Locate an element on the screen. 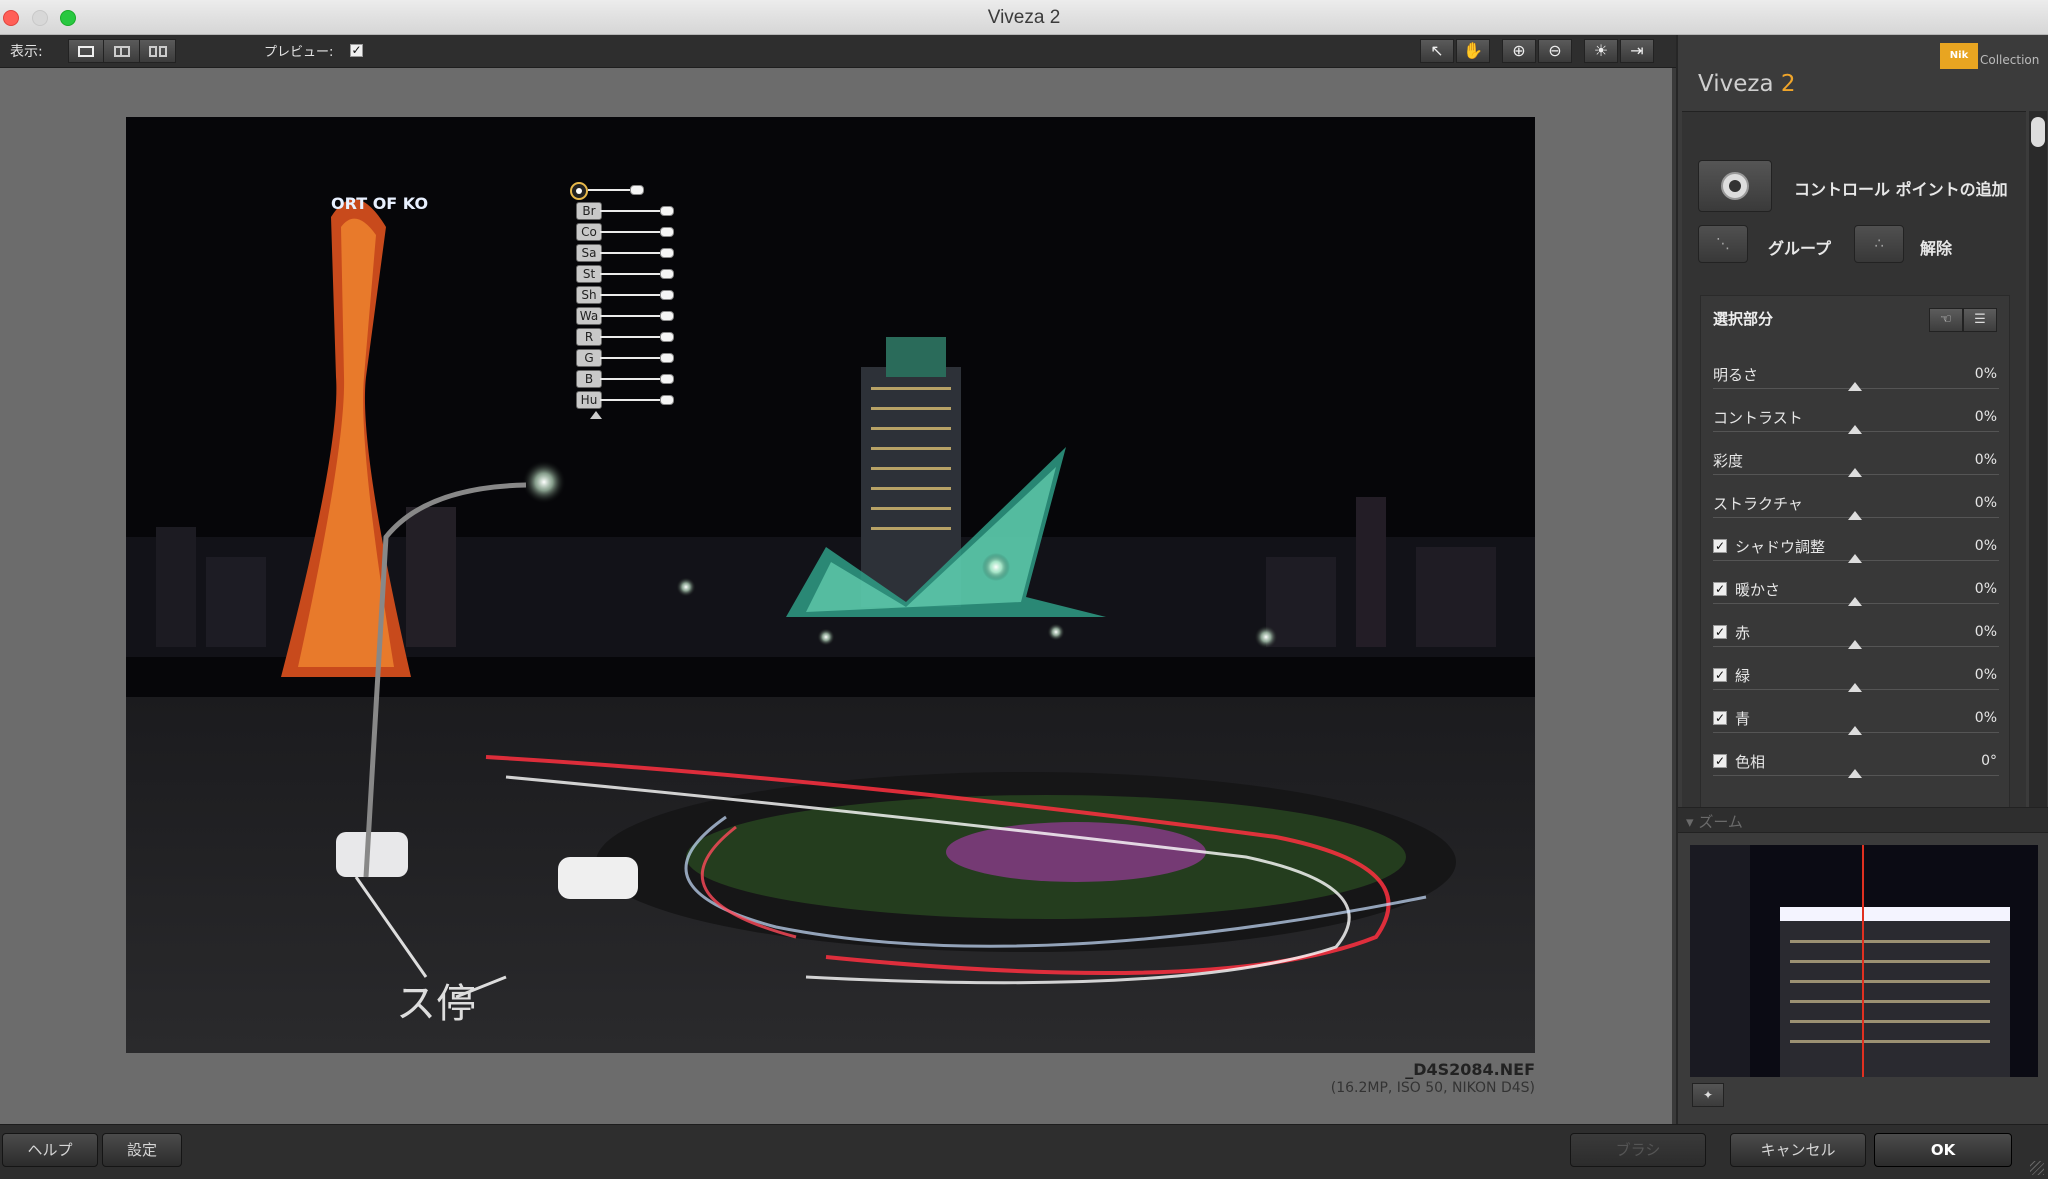 This screenshot has width=2048, height=1179. plugin-version: 2 is located at coordinates (1788, 84).